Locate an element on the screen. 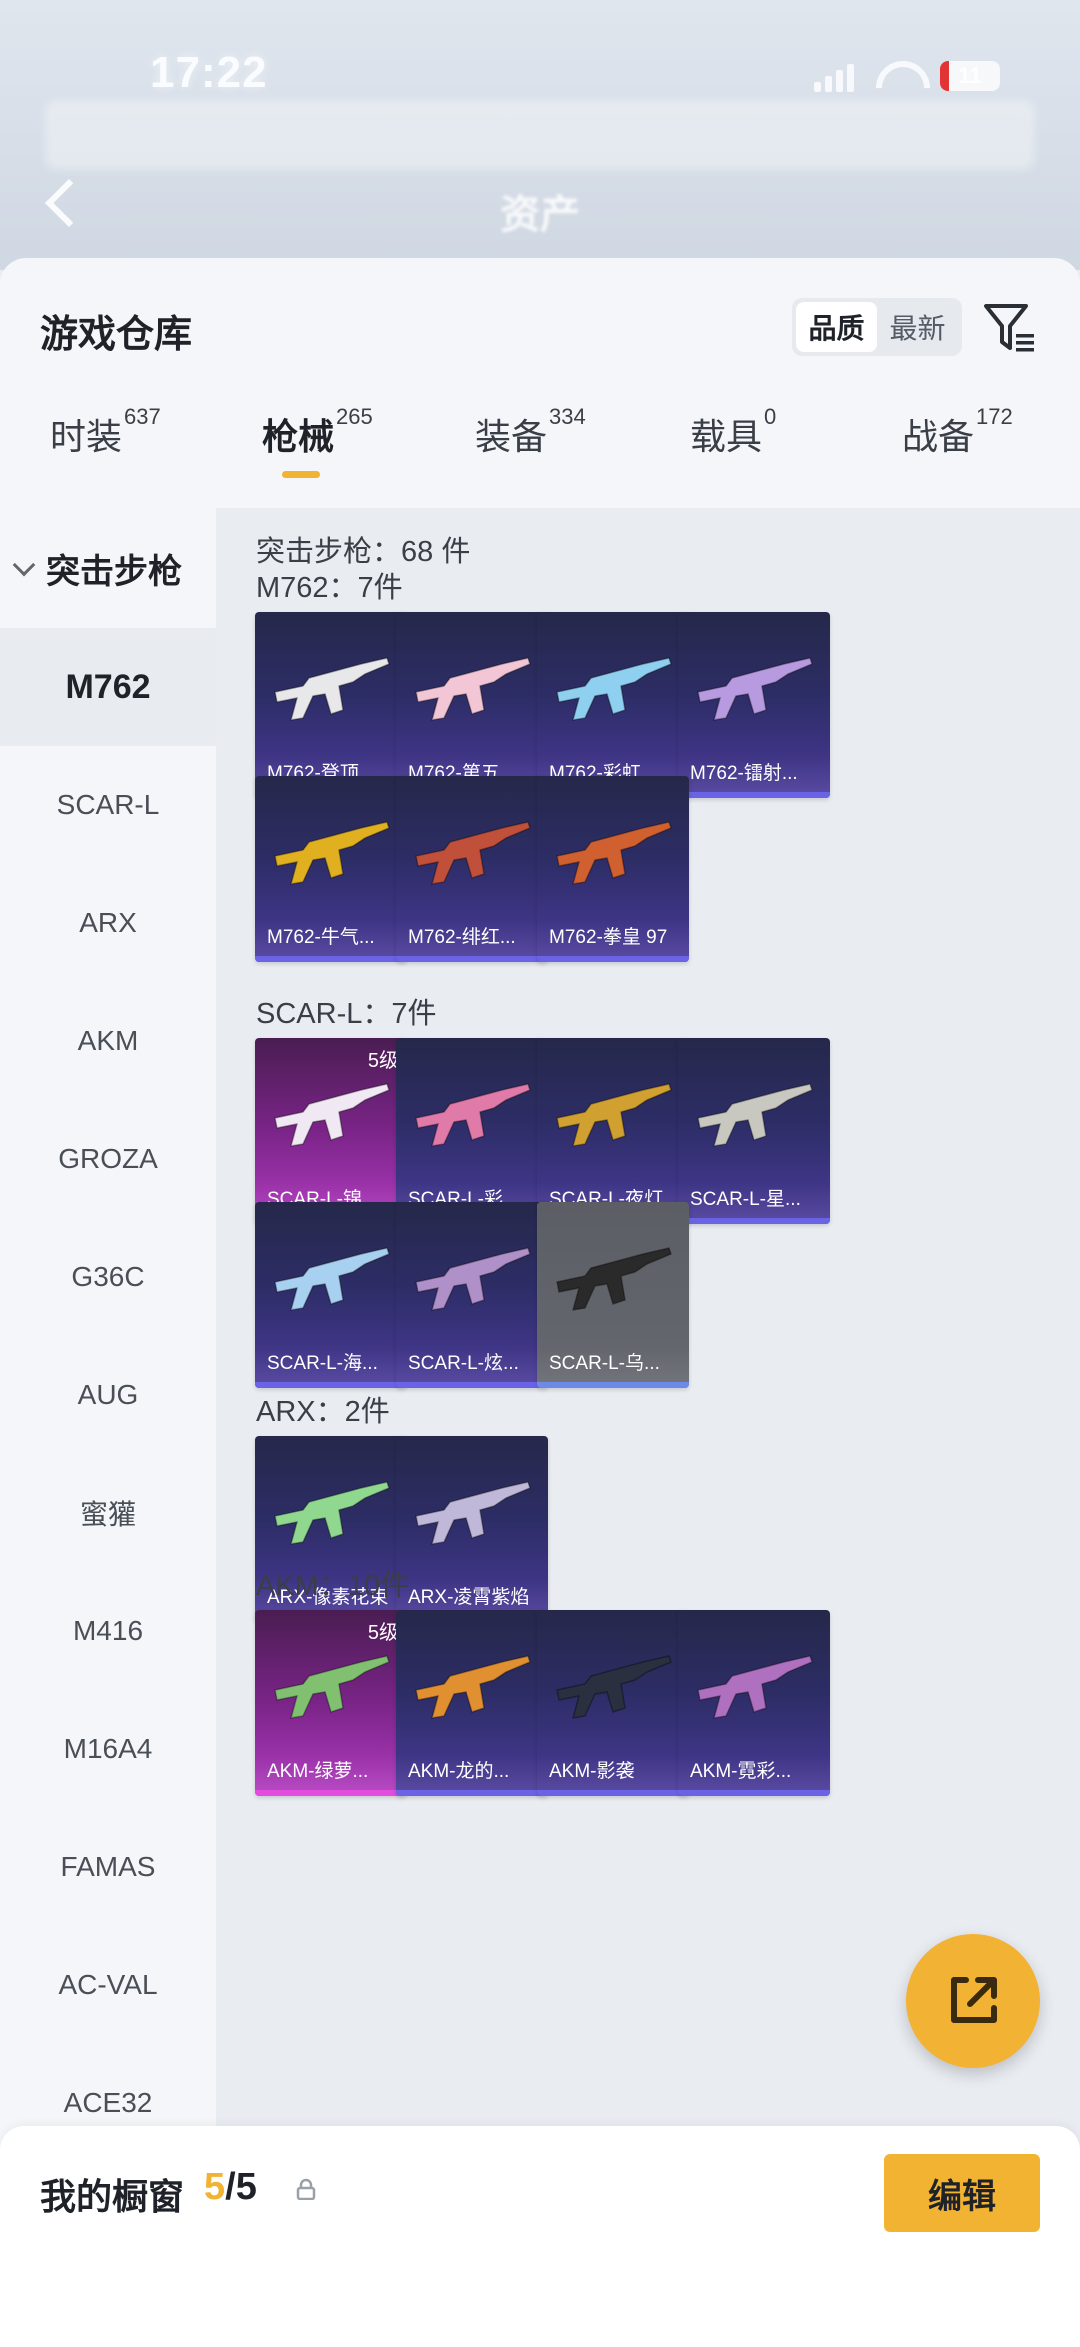 The height and width of the screenshot is (2347, 1080). sidebar-category-label: 突击步枪 is located at coordinates (114, 571).